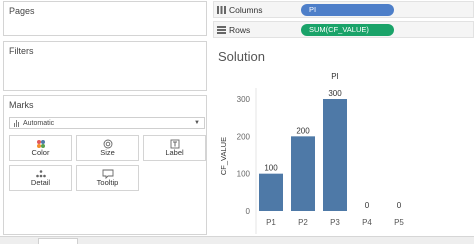  What do you see at coordinates (105, 18) in the screenshot?
I see `pages-card: Pages` at bounding box center [105, 18].